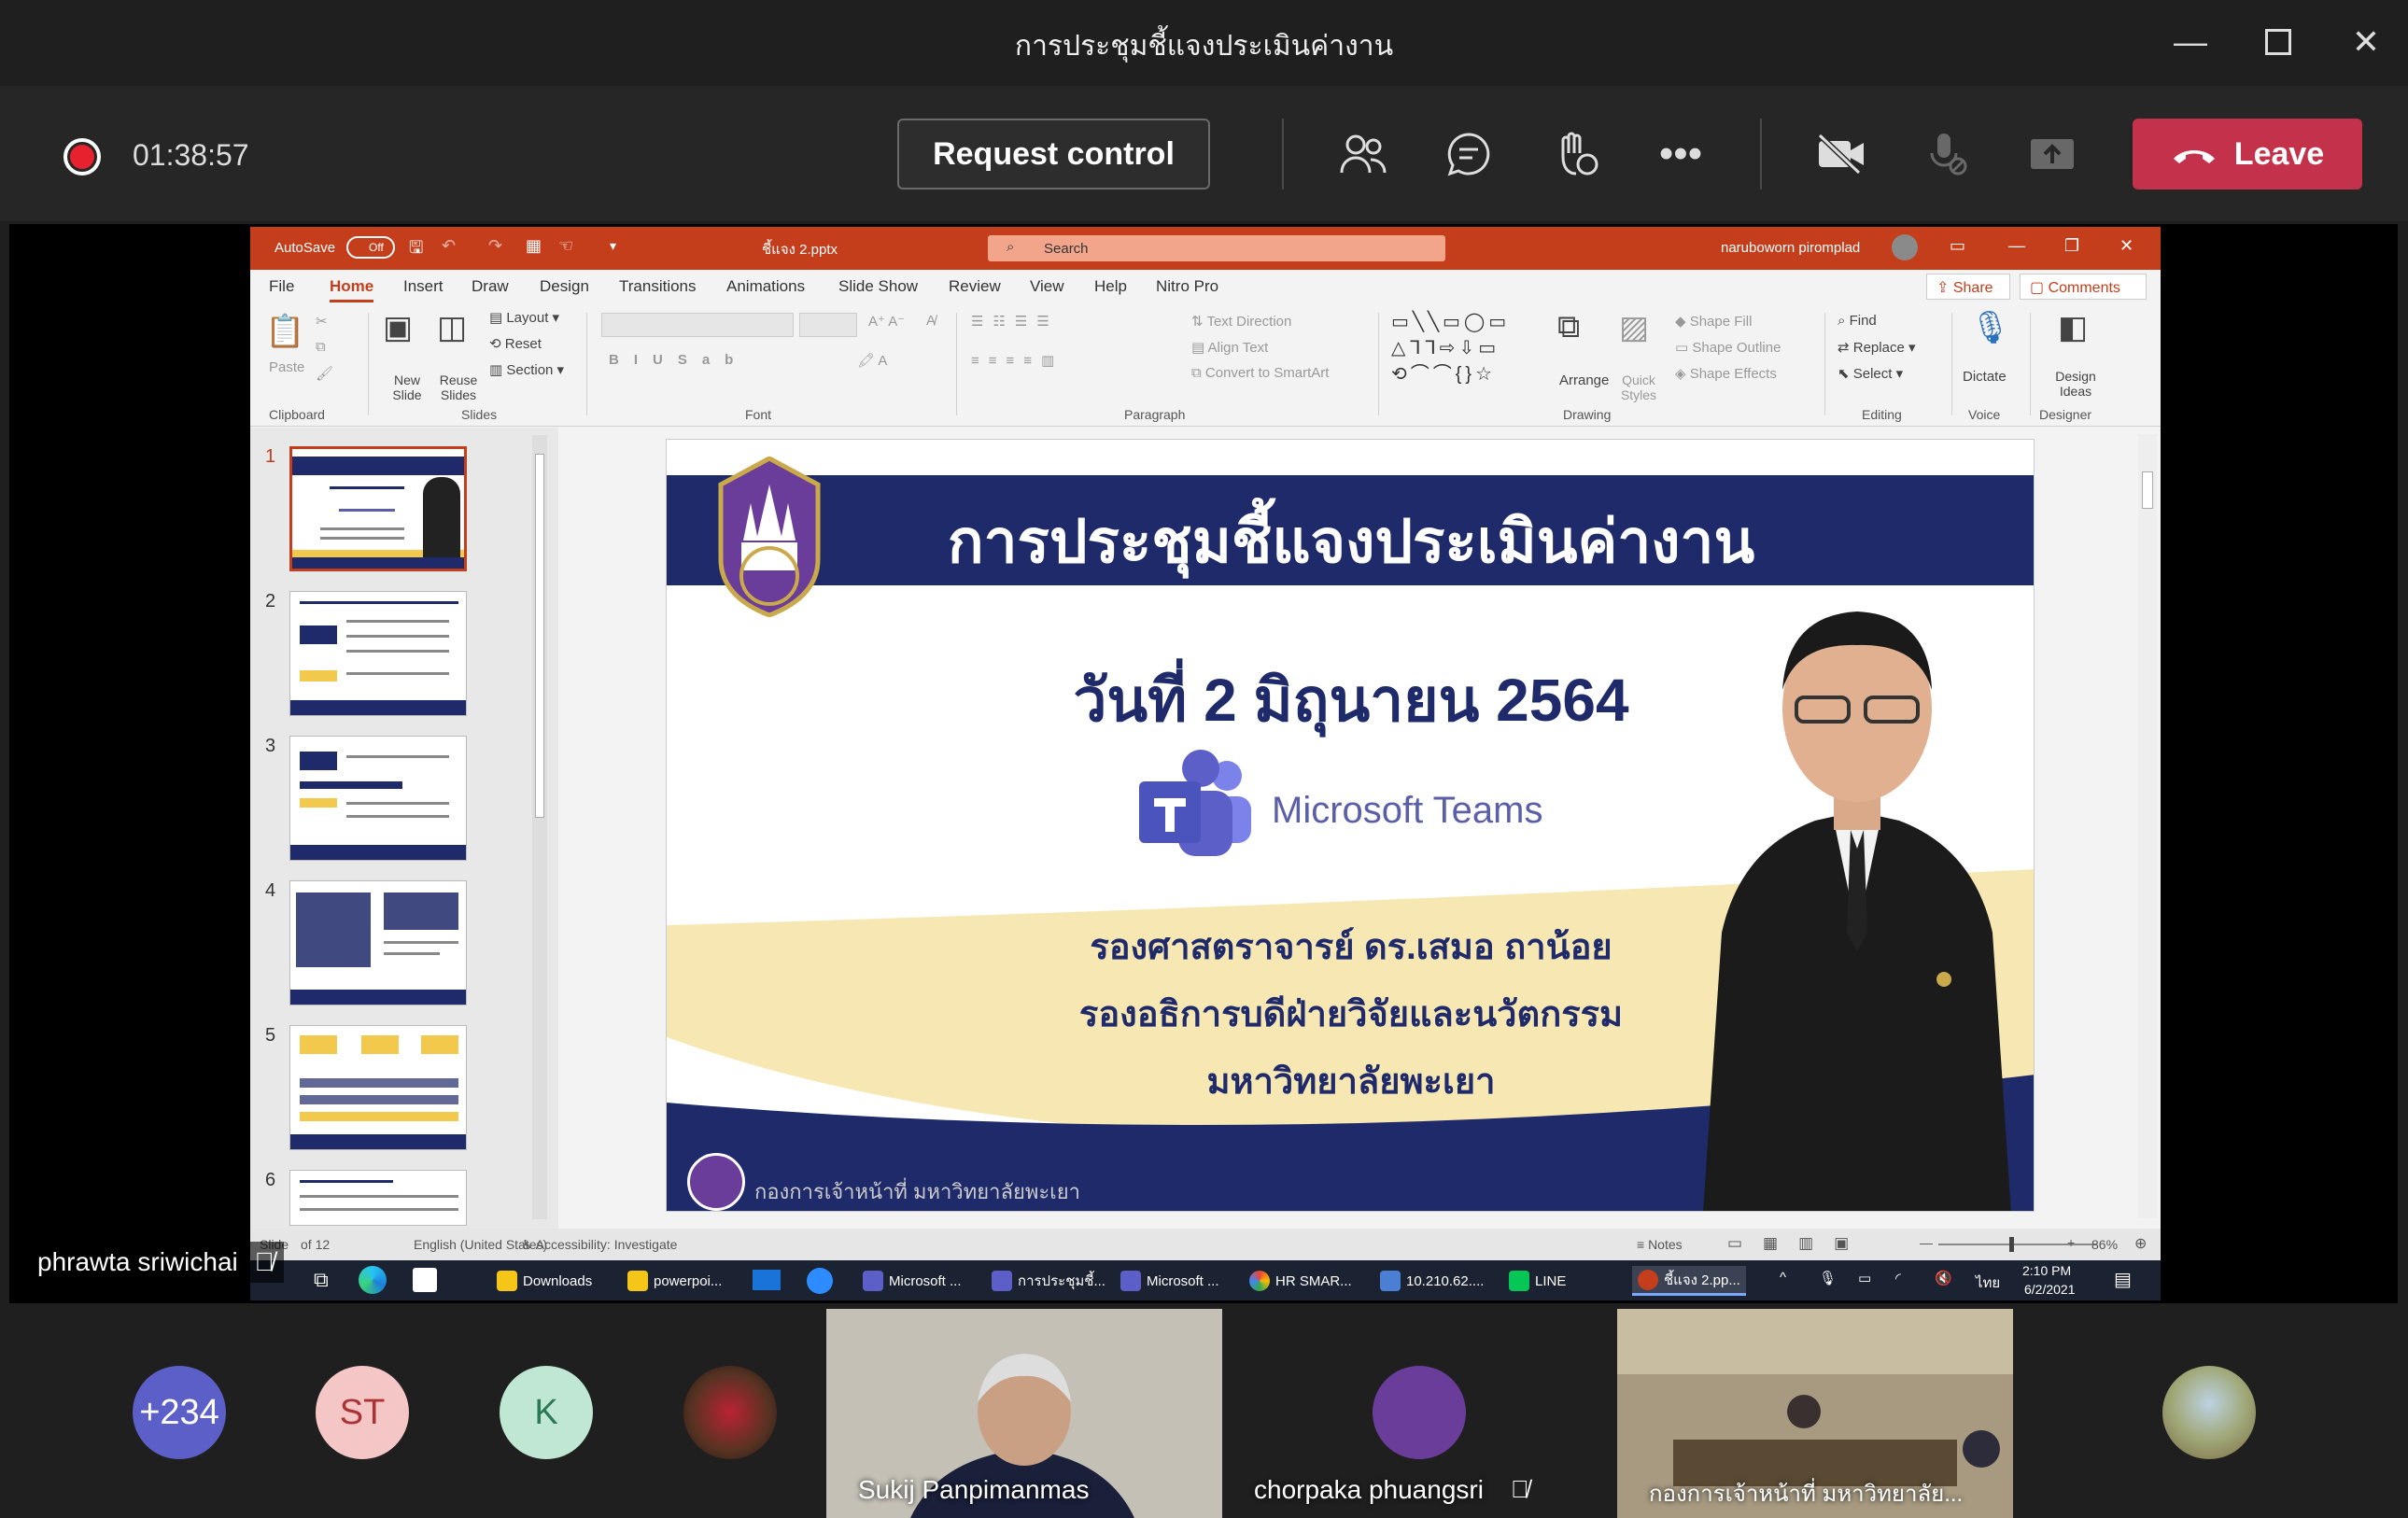 The height and width of the screenshot is (1518, 2408). Describe the element at coordinates (1858, 321) in the screenshot. I see `find-button: ⌕ Find` at that location.